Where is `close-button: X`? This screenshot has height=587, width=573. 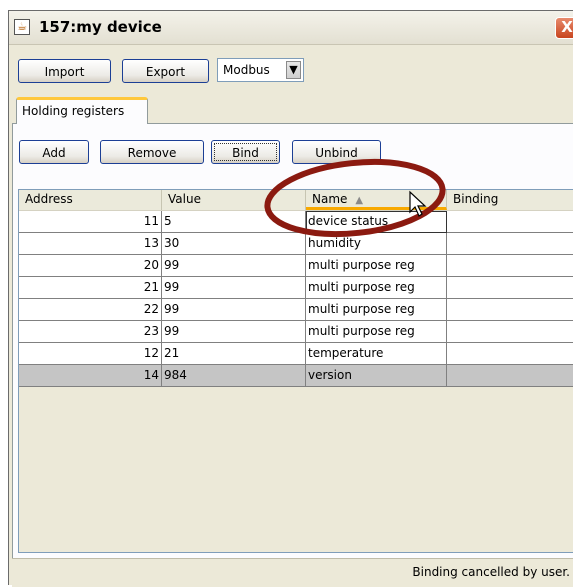 close-button: X is located at coordinates (564, 28).